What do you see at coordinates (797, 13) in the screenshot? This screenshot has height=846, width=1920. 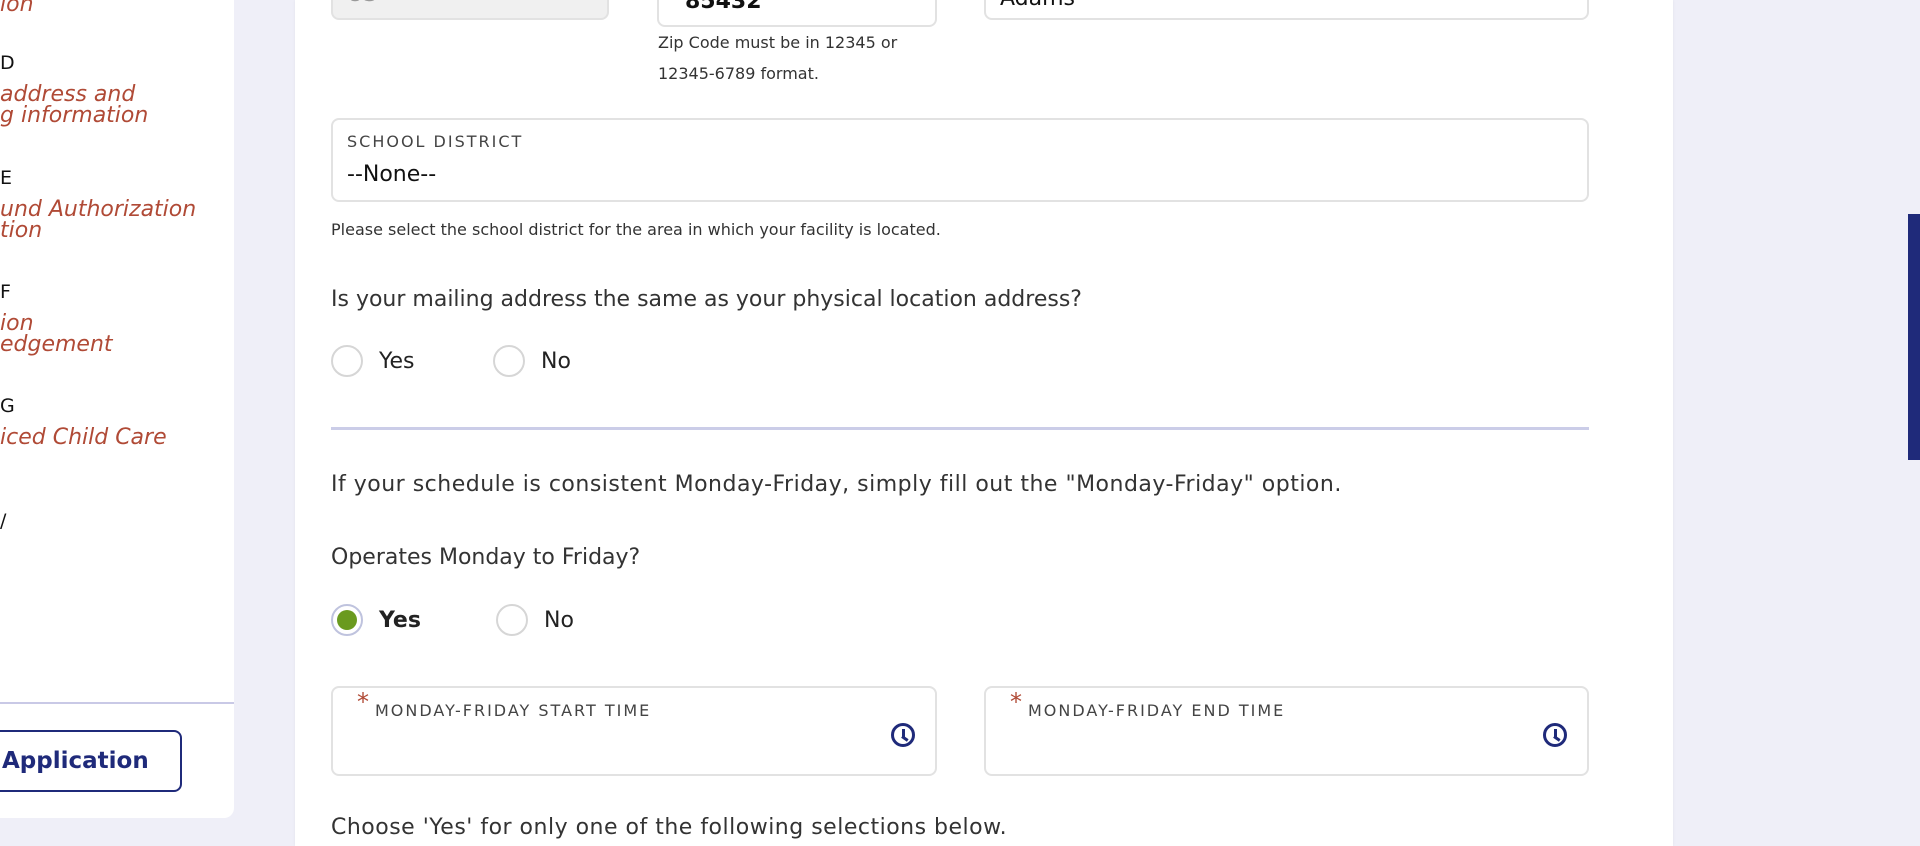 I see `zip-code-field: 85432` at bounding box center [797, 13].